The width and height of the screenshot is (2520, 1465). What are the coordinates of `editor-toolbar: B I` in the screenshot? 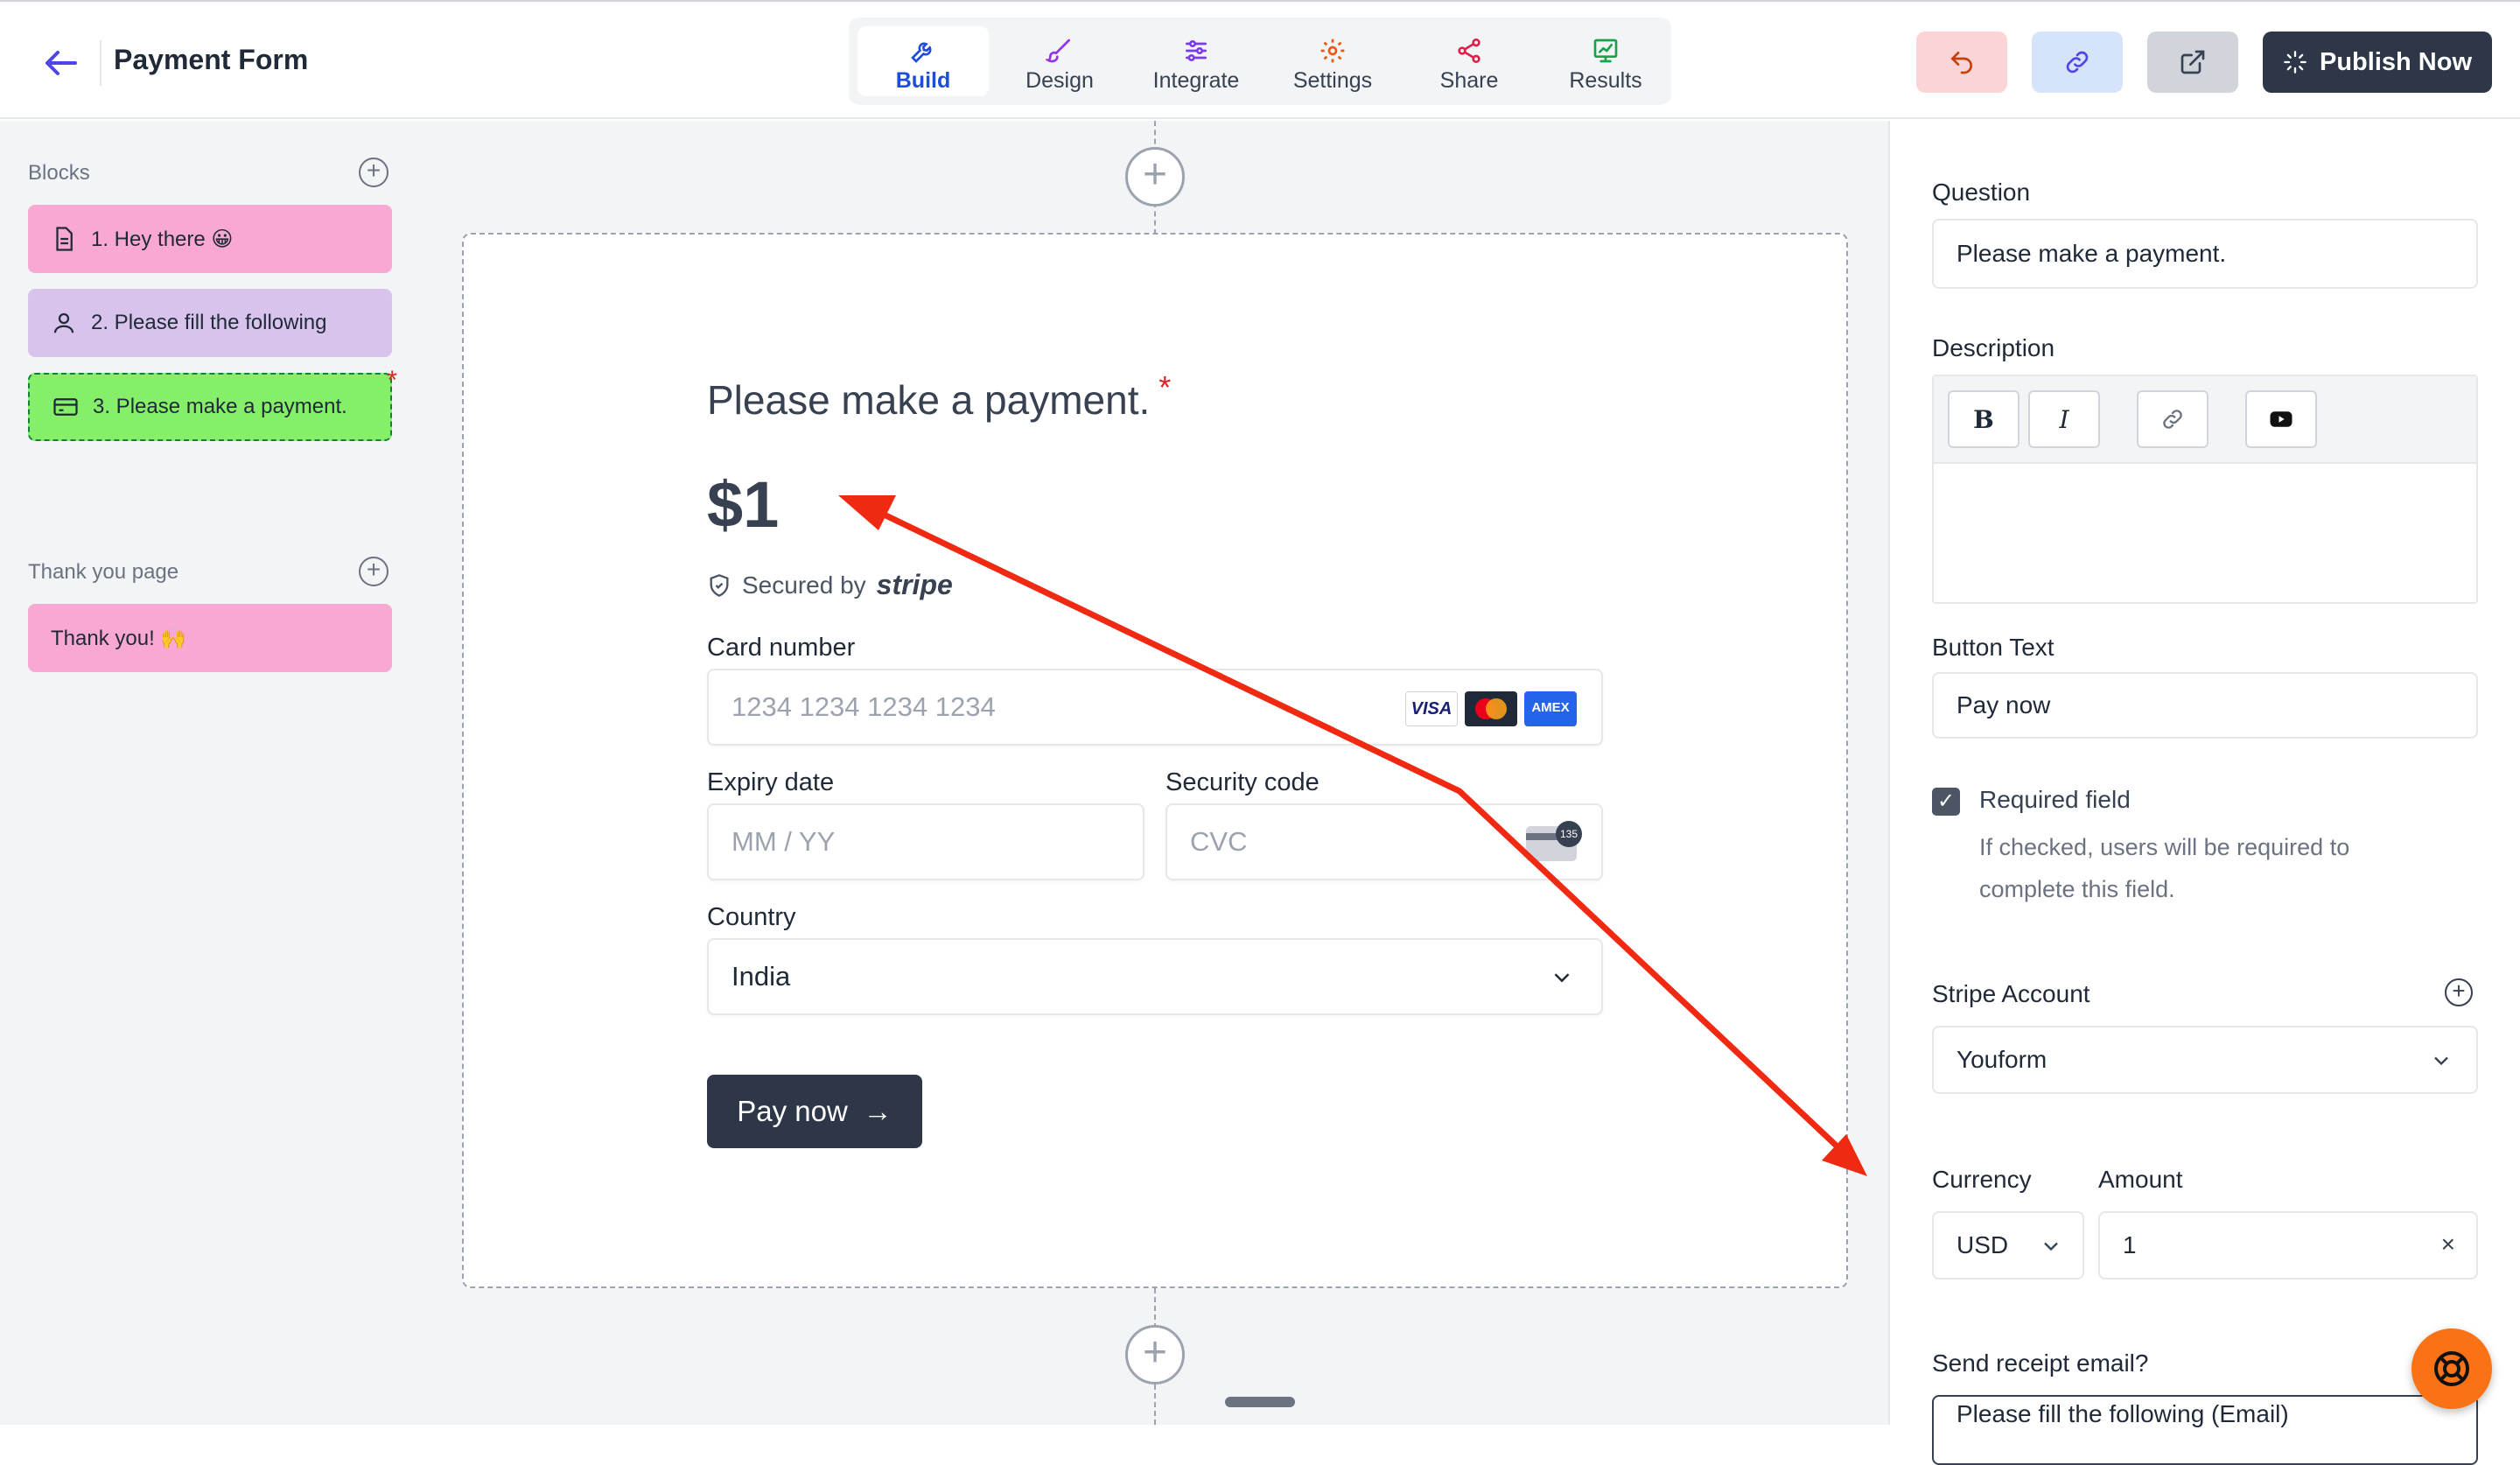 It's located at (2205, 420).